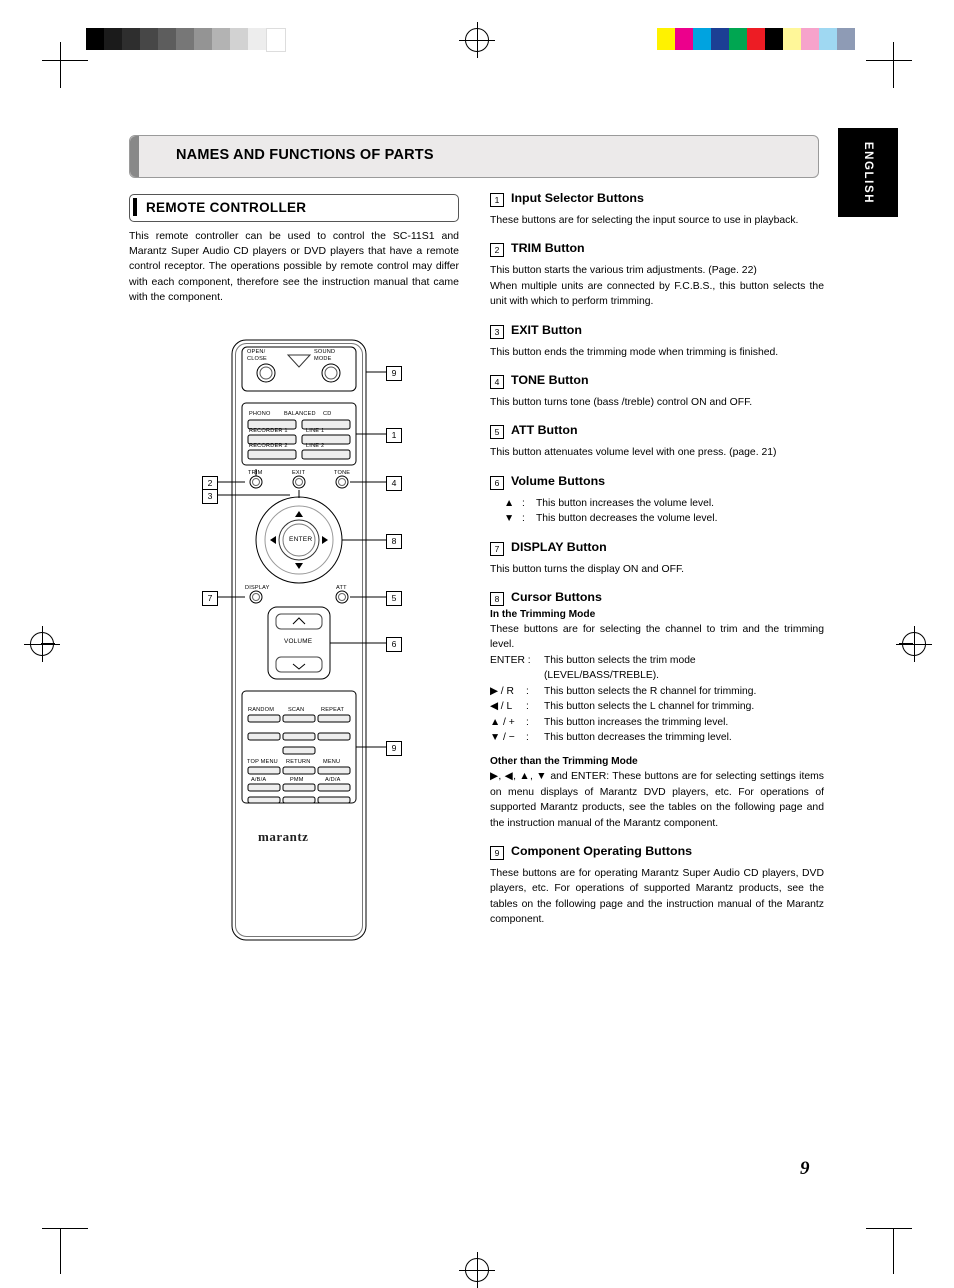 This screenshot has height=1288, width=954. What do you see at coordinates (283, 836) in the screenshot?
I see `remote-brand-logo: marantz` at bounding box center [283, 836].